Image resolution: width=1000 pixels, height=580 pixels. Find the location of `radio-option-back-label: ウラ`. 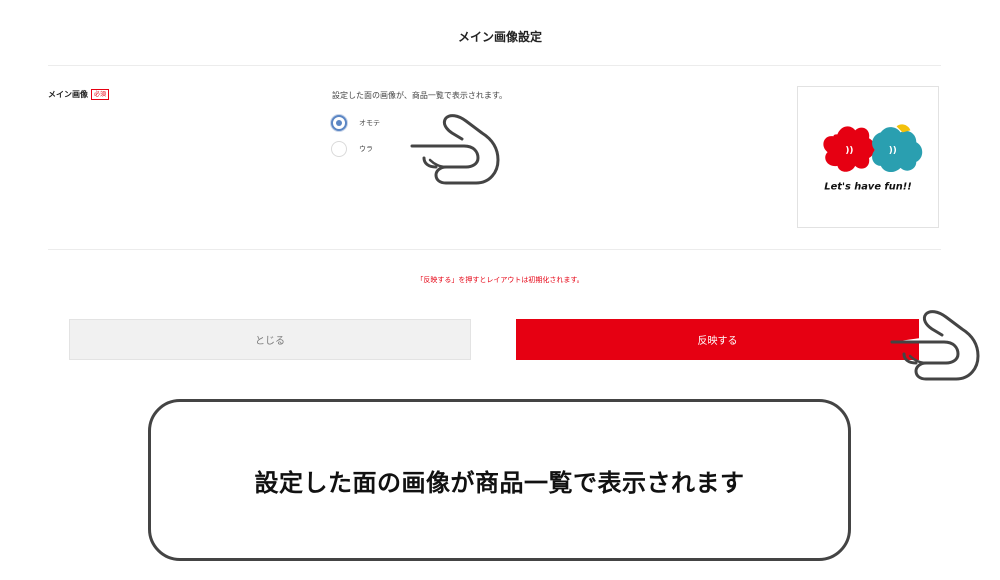

radio-option-back-label: ウラ is located at coordinates (366, 149).